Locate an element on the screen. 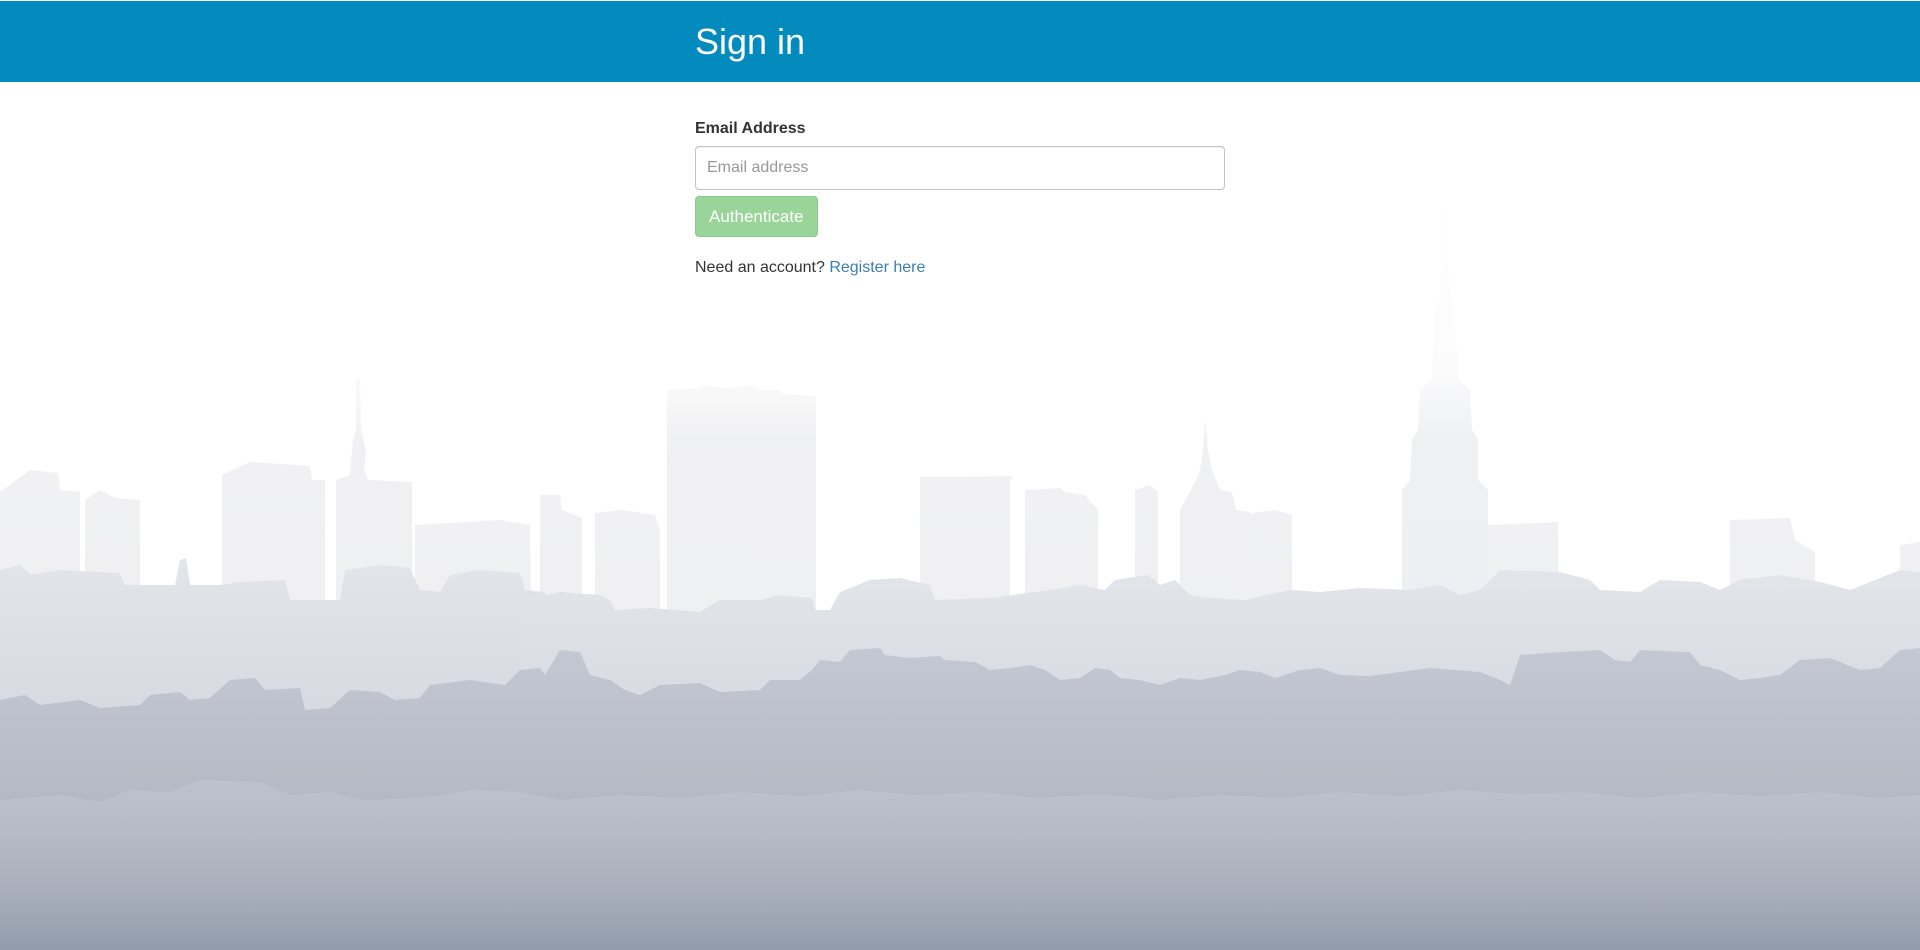 The width and height of the screenshot is (1920, 950). email-field is located at coordinates (960, 168).